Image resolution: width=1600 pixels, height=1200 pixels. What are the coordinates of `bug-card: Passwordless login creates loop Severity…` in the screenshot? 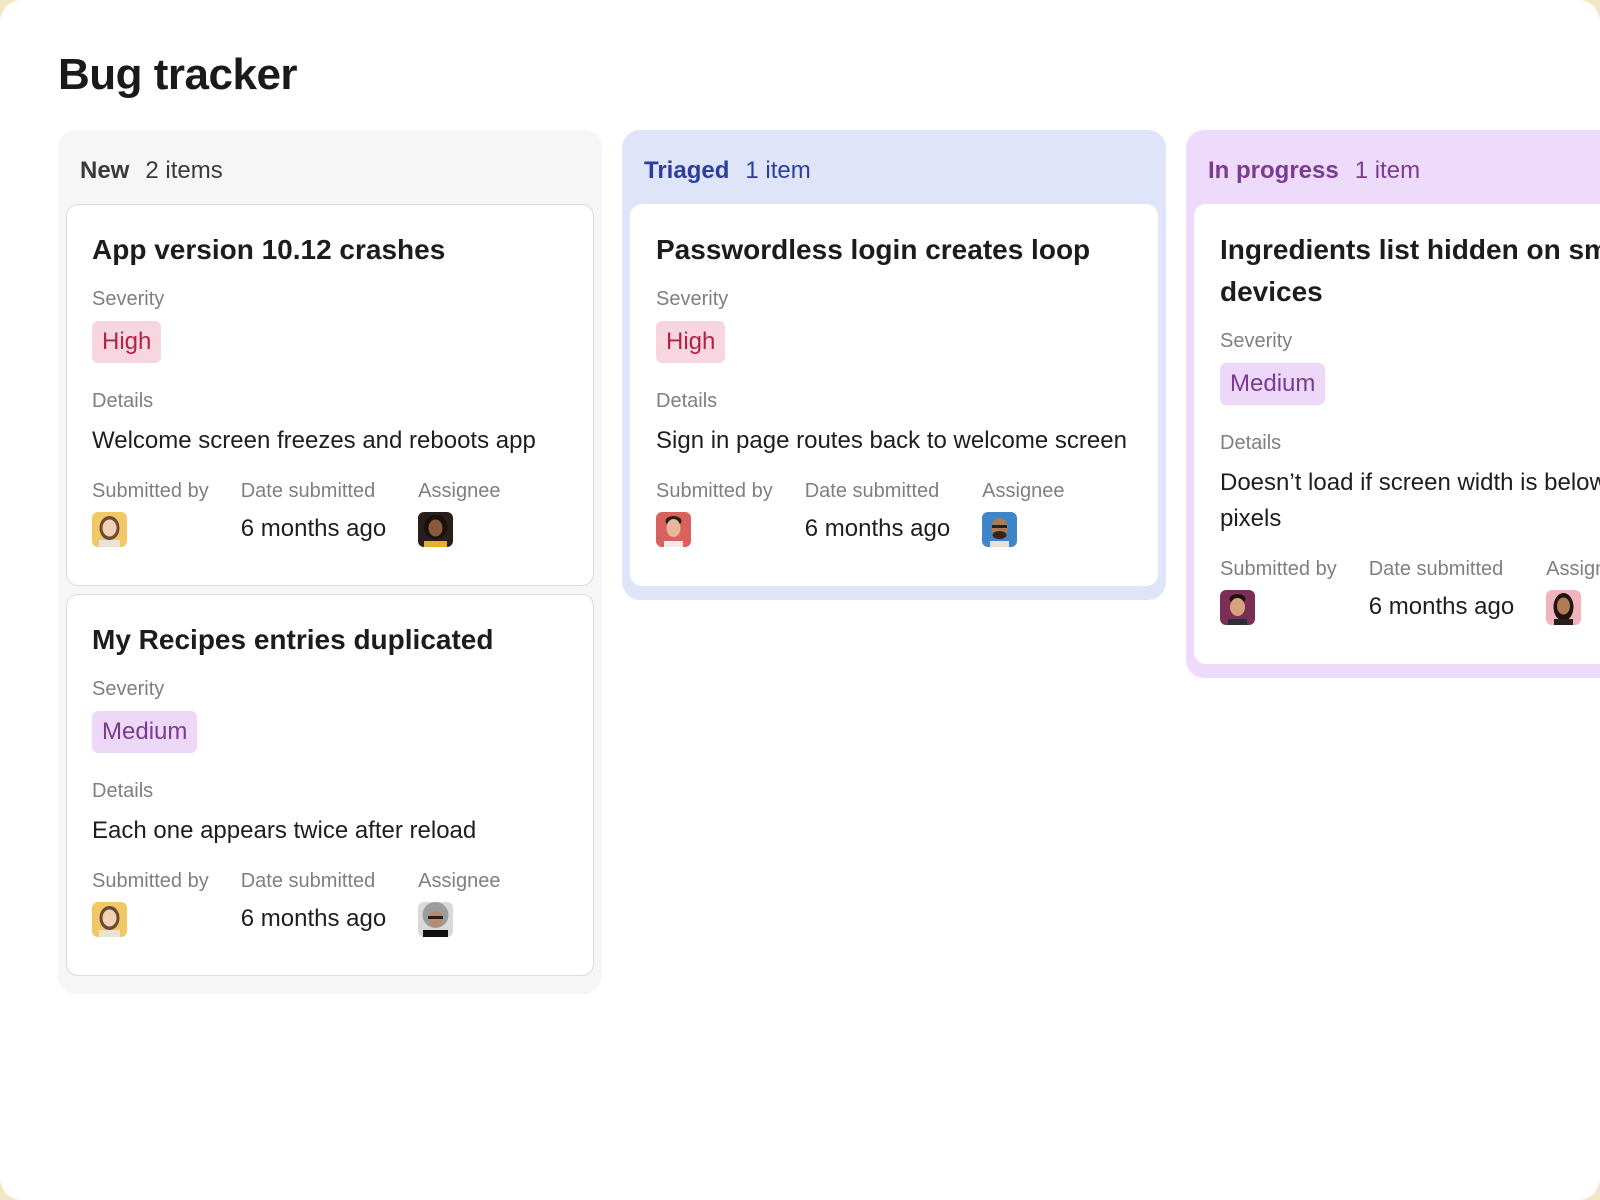 It's located at (894, 395).